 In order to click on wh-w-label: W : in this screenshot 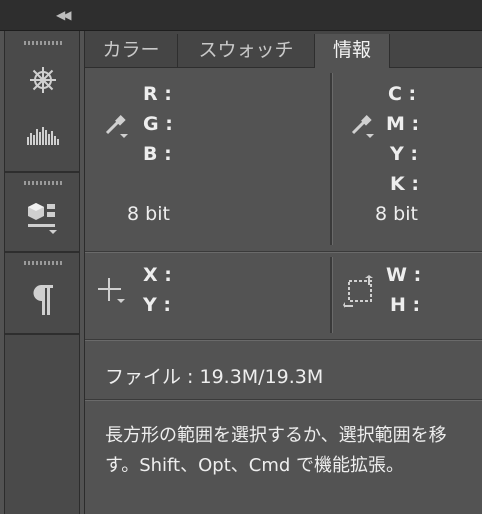, I will do `click(404, 275)`.